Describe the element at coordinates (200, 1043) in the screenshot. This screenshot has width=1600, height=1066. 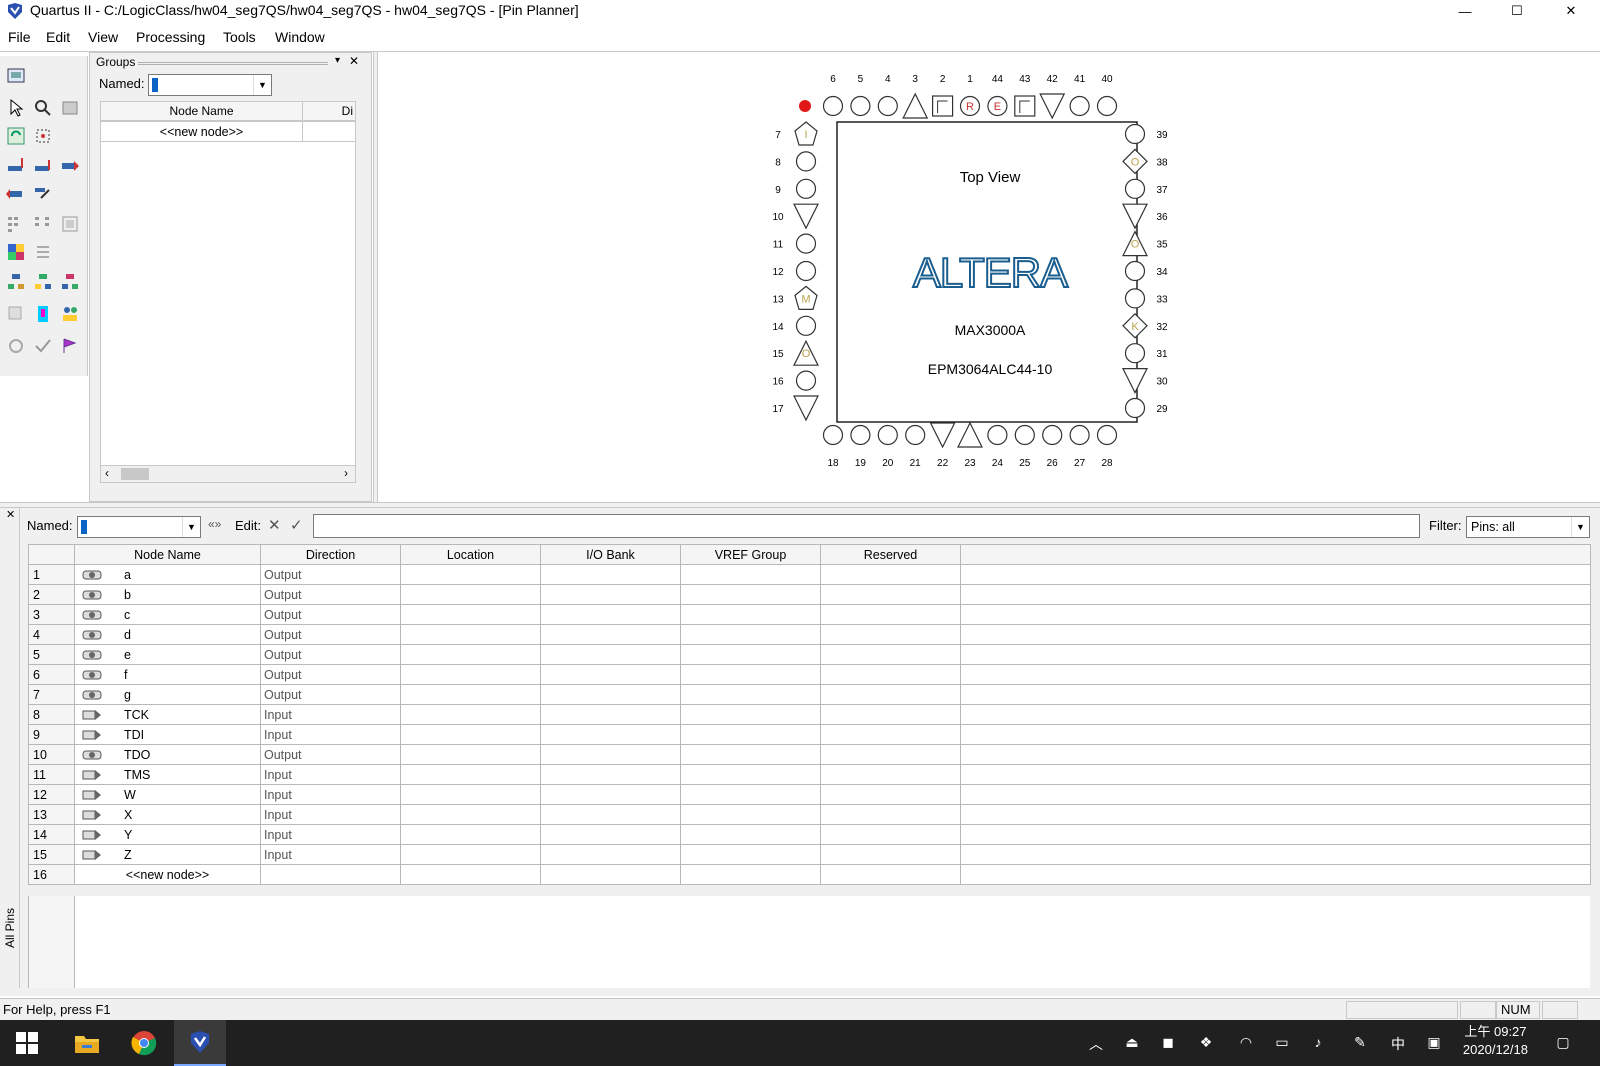
I see `taskbar-quartus-active` at that location.